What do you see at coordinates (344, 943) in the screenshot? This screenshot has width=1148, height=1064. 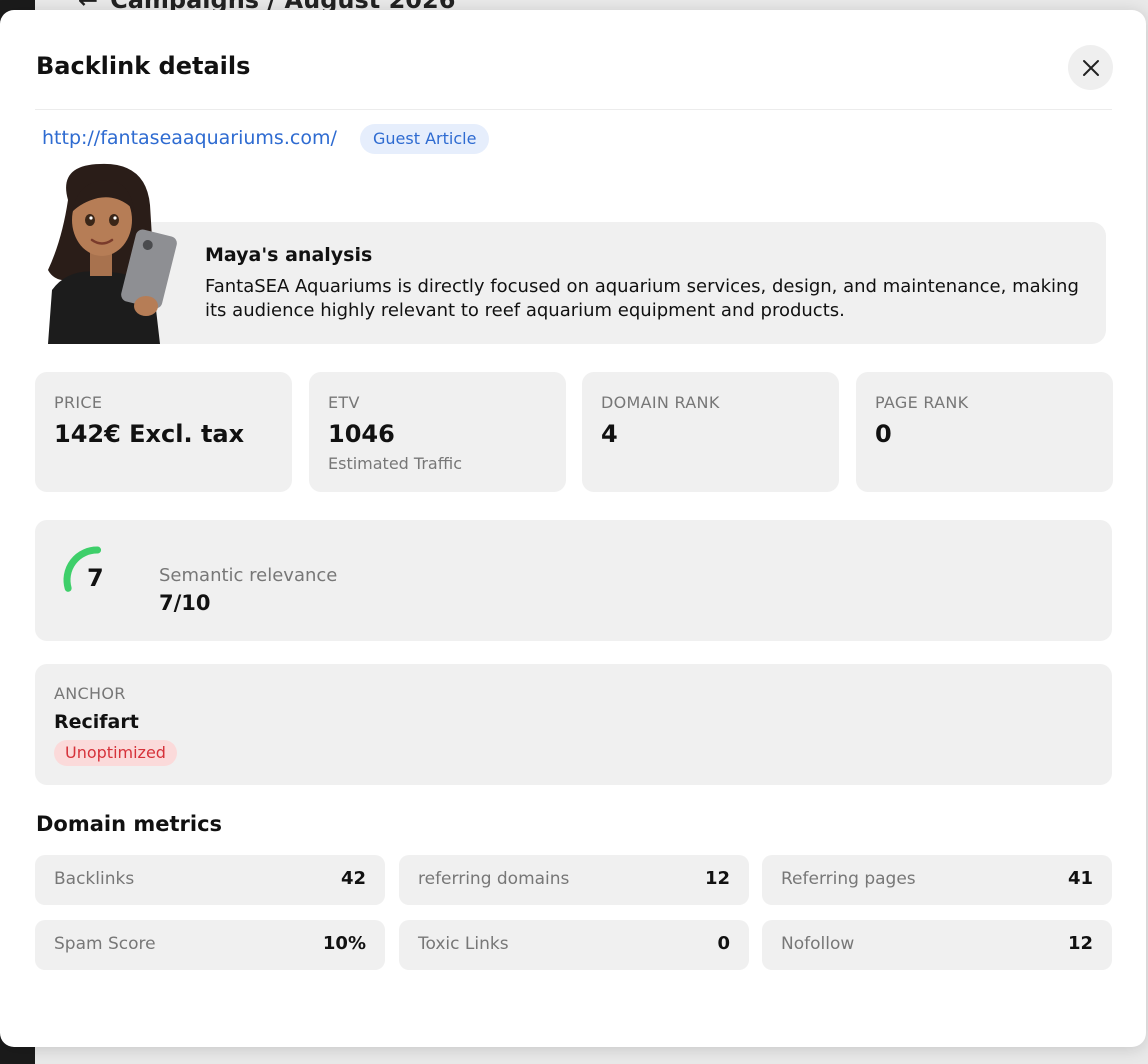 I see `metric-value: 10%` at bounding box center [344, 943].